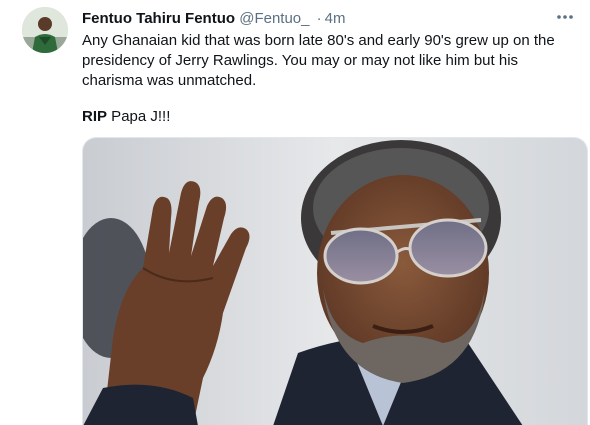 The image size is (590, 425). Describe the element at coordinates (95, 116) in the screenshot. I see `rip-bold-text: RIP` at that location.